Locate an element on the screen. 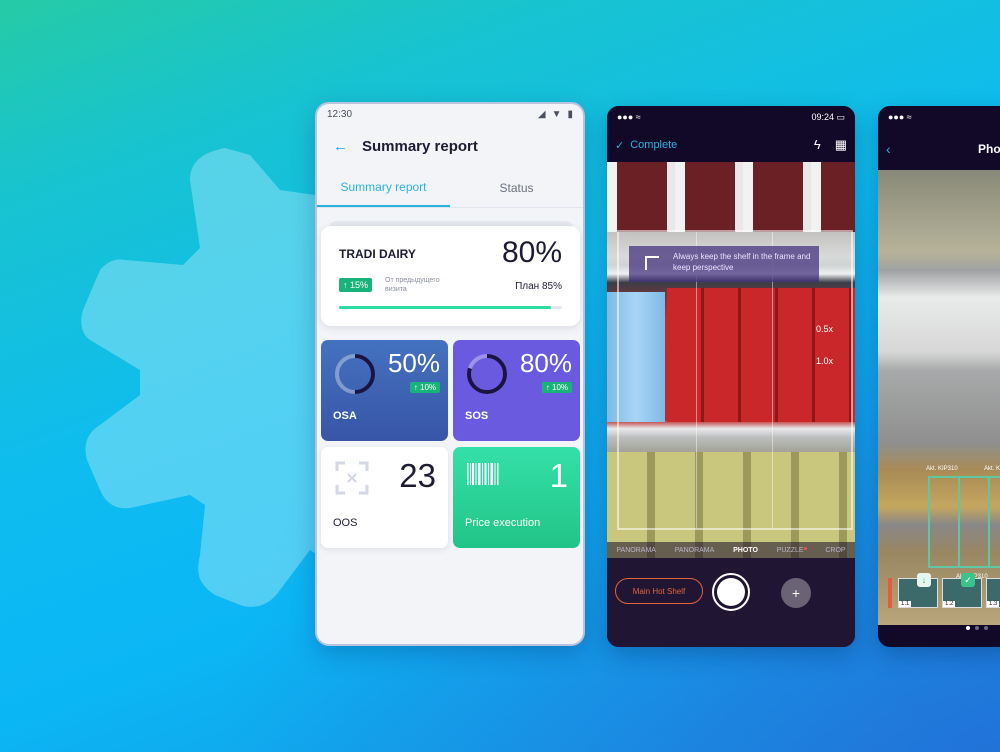 The width and height of the screenshot is (1000, 752). battery-icon: ▭ is located at coordinates (840, 116).